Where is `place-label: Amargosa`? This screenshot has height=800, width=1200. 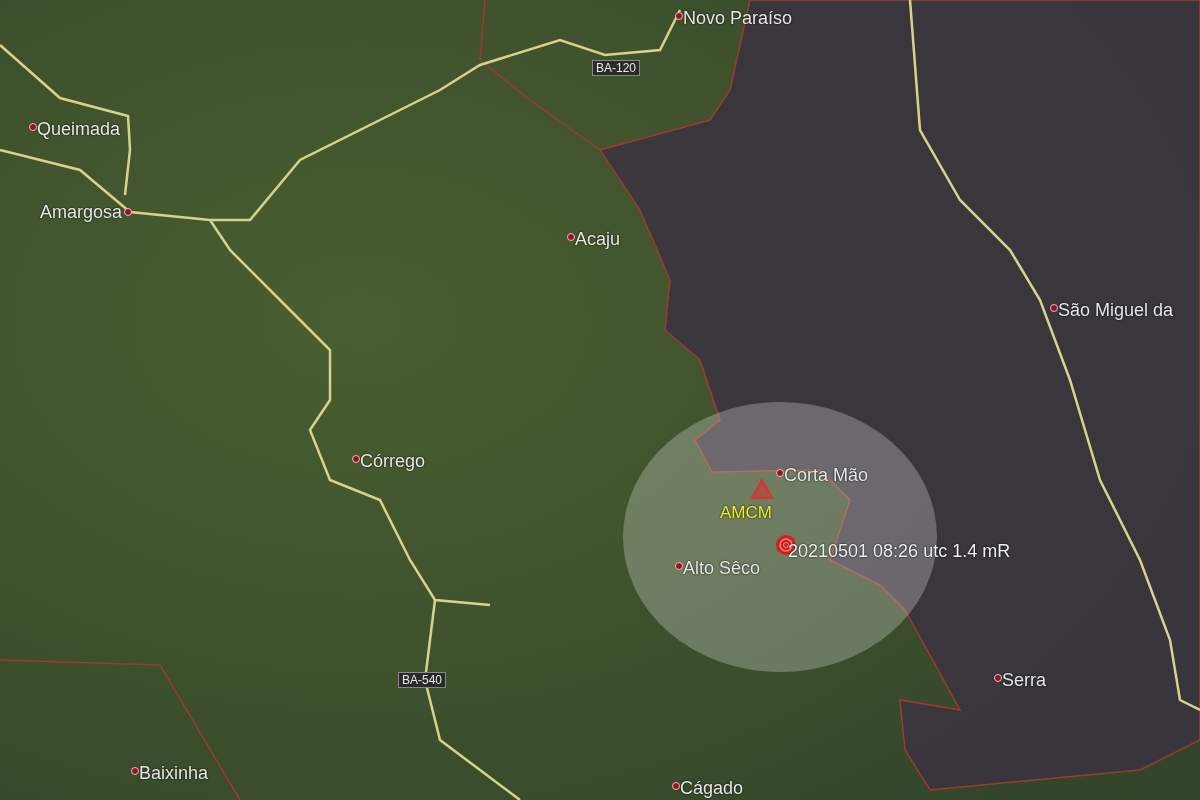
place-label: Amargosa is located at coordinates (80, 212).